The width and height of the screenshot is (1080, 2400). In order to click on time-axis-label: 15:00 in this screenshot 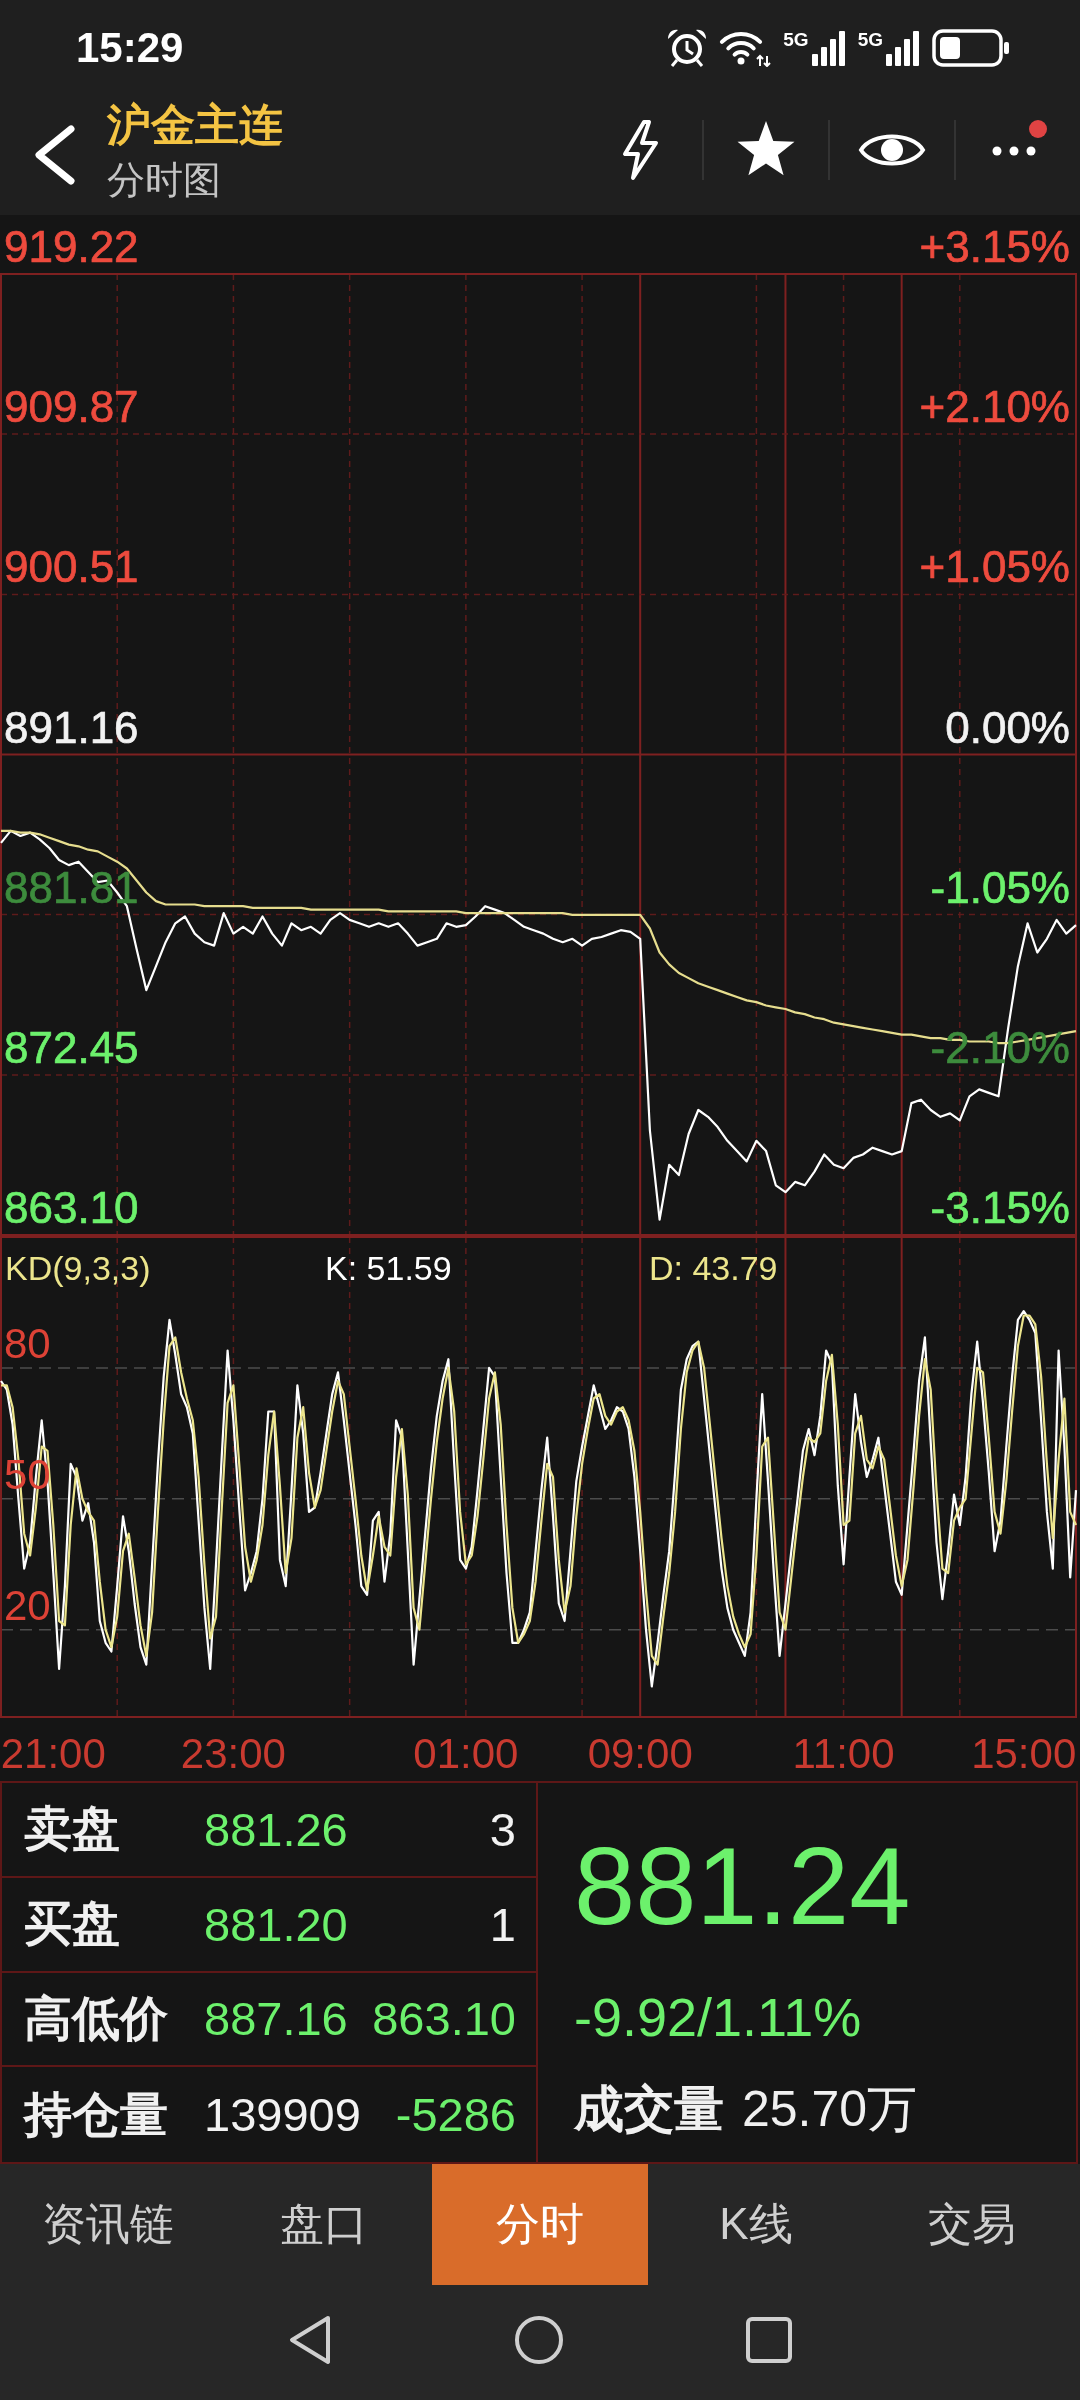, I will do `click(1024, 1753)`.